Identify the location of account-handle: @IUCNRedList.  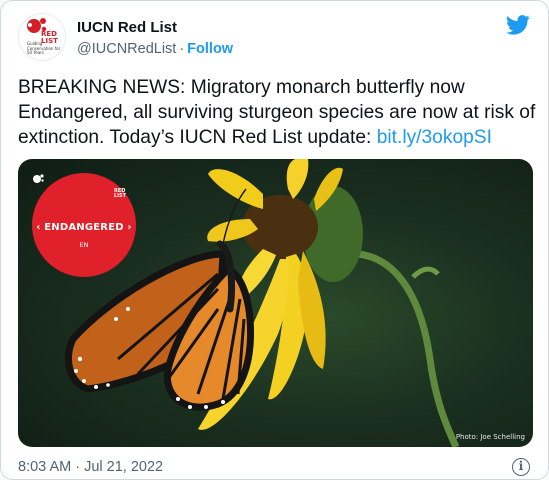
(126, 49).